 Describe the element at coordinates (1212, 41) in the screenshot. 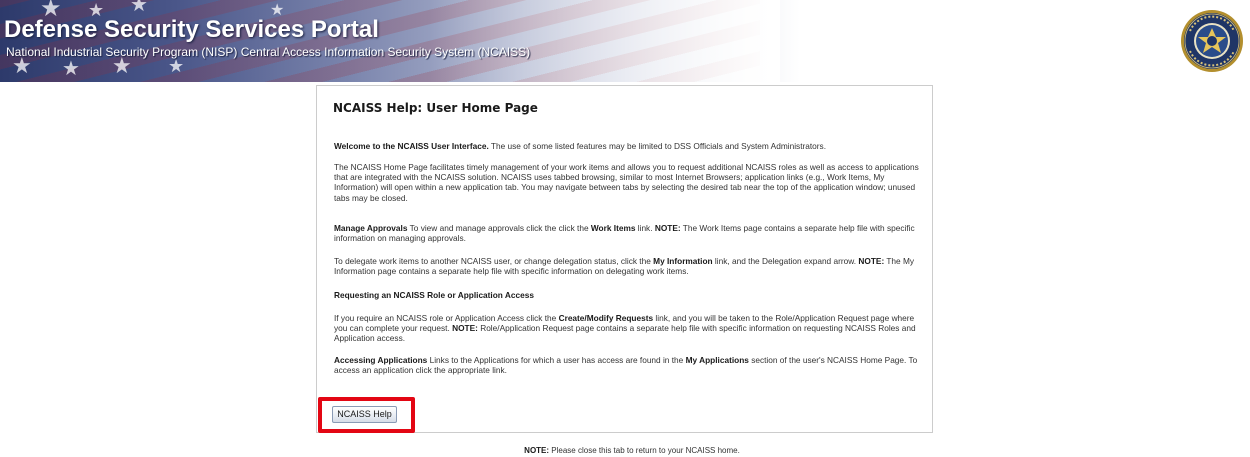

I see `dss-seal-icon` at that location.